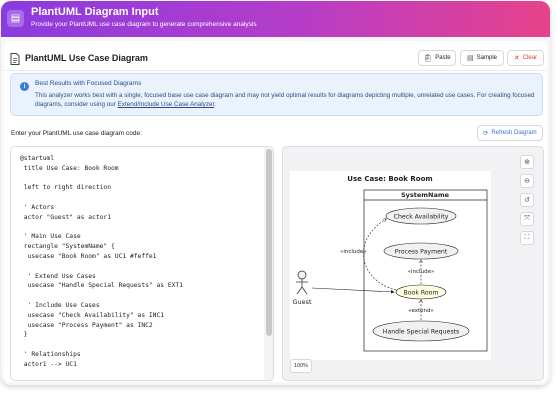 The image size is (557, 395). Describe the element at coordinates (389, 179) in the screenshot. I see `diagram-title: Use Case: Book Room` at that location.